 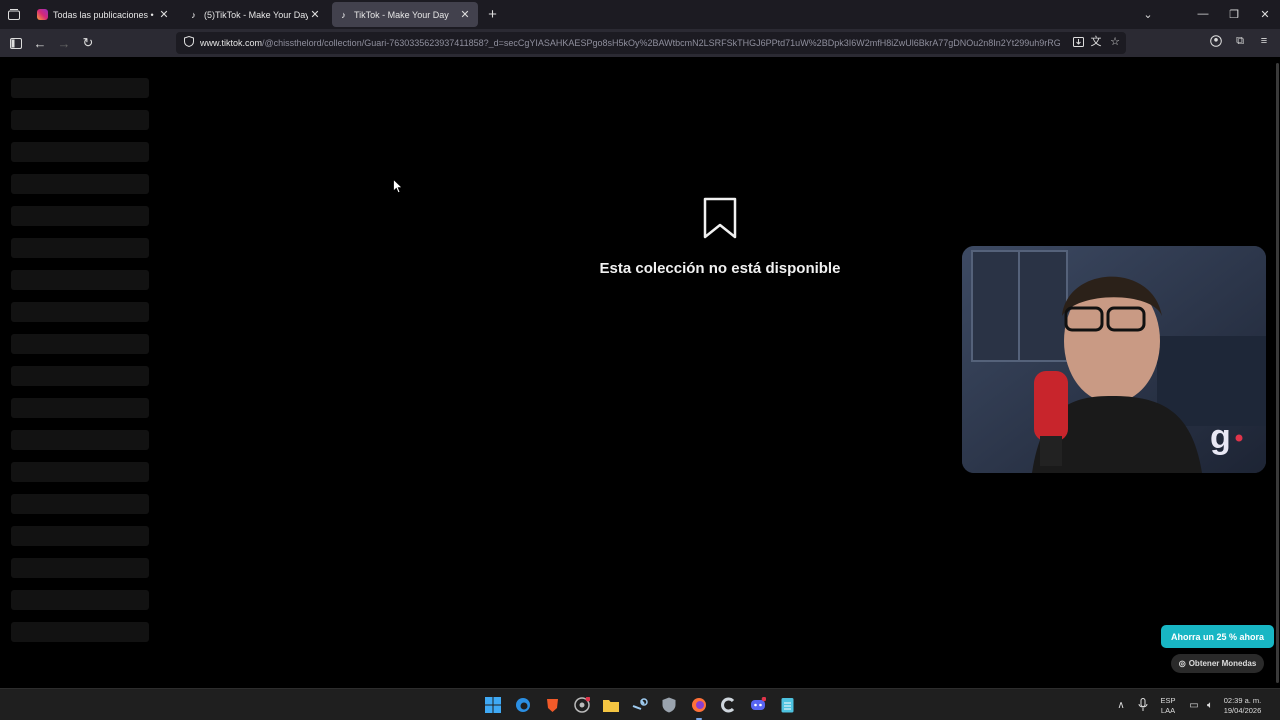 I want to click on microphone-icon, so click(x=1143, y=705).